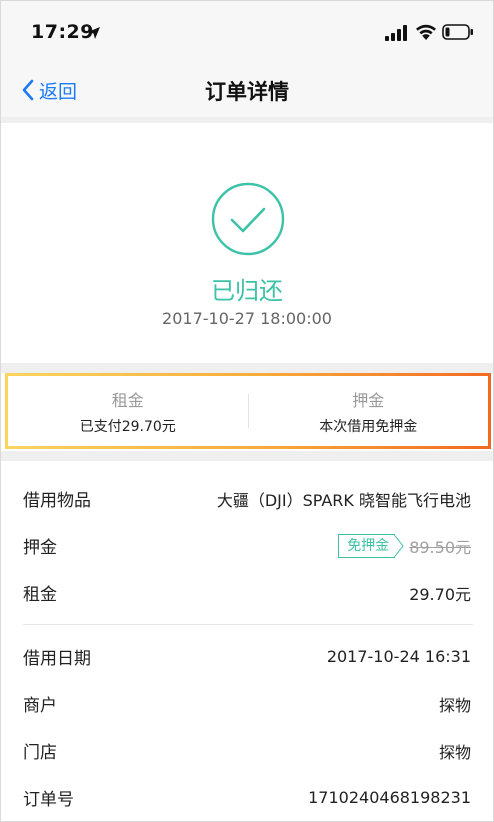  Describe the element at coordinates (40, 706) in the screenshot. I see `merchant-label: 商户` at that location.